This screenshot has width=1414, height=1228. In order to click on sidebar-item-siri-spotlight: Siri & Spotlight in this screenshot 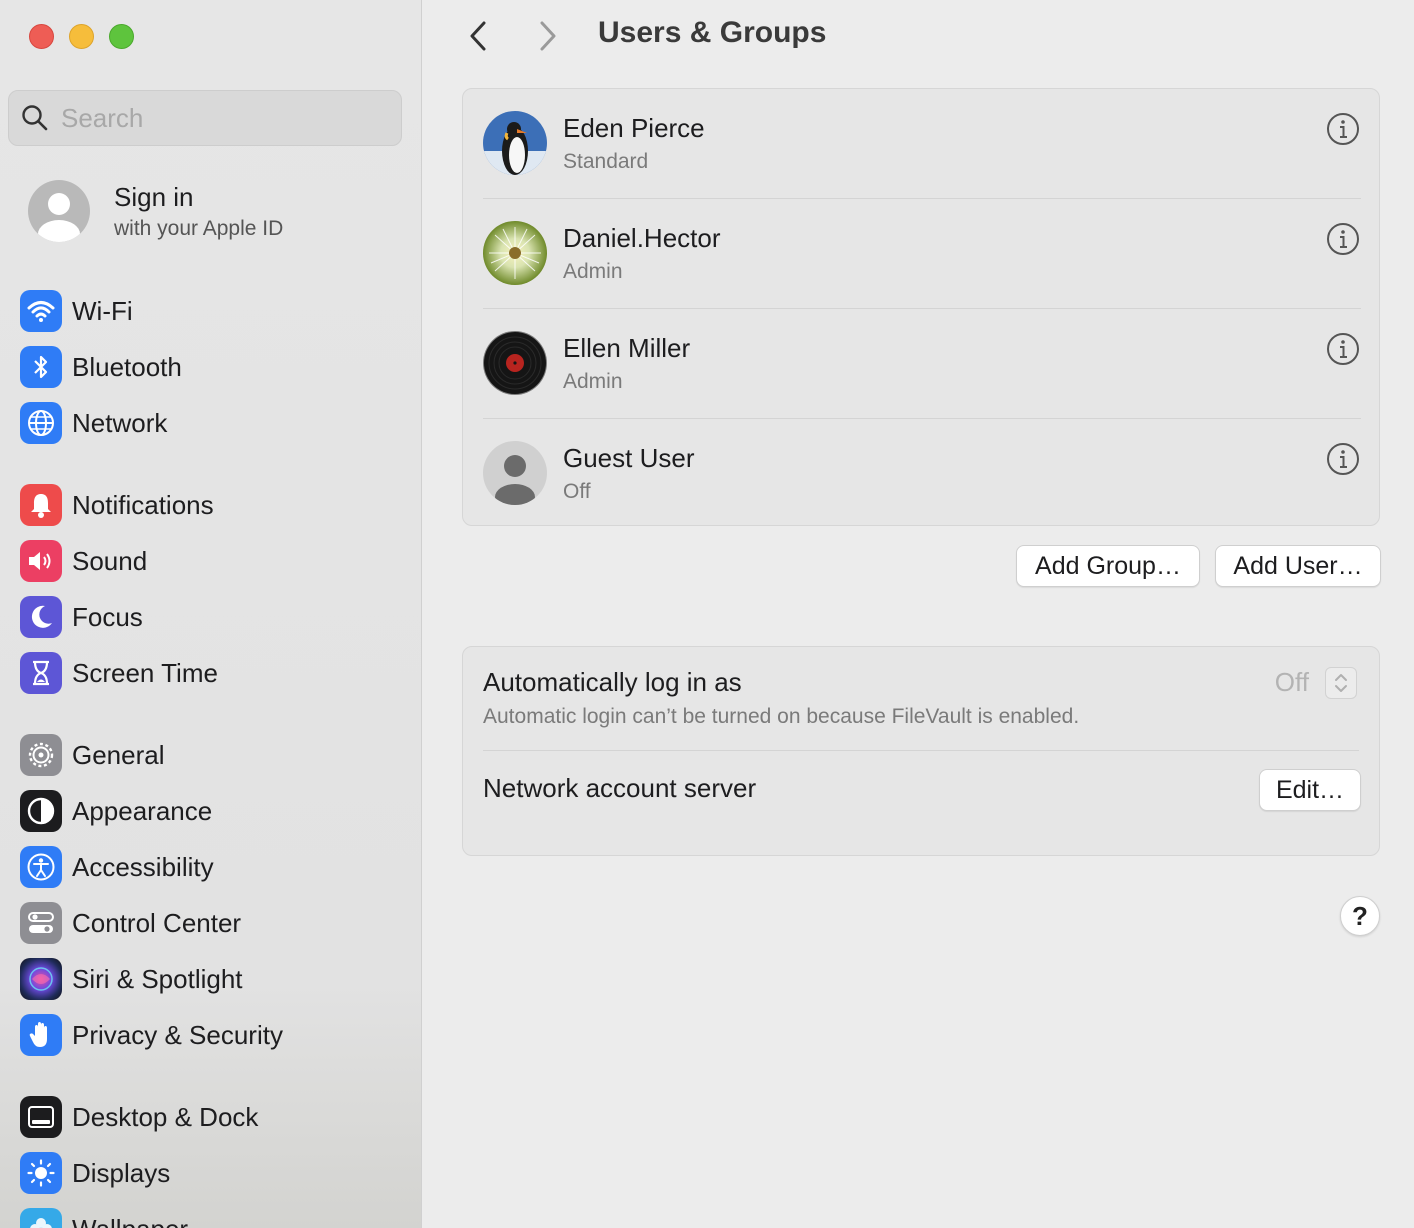, I will do `click(131, 979)`.